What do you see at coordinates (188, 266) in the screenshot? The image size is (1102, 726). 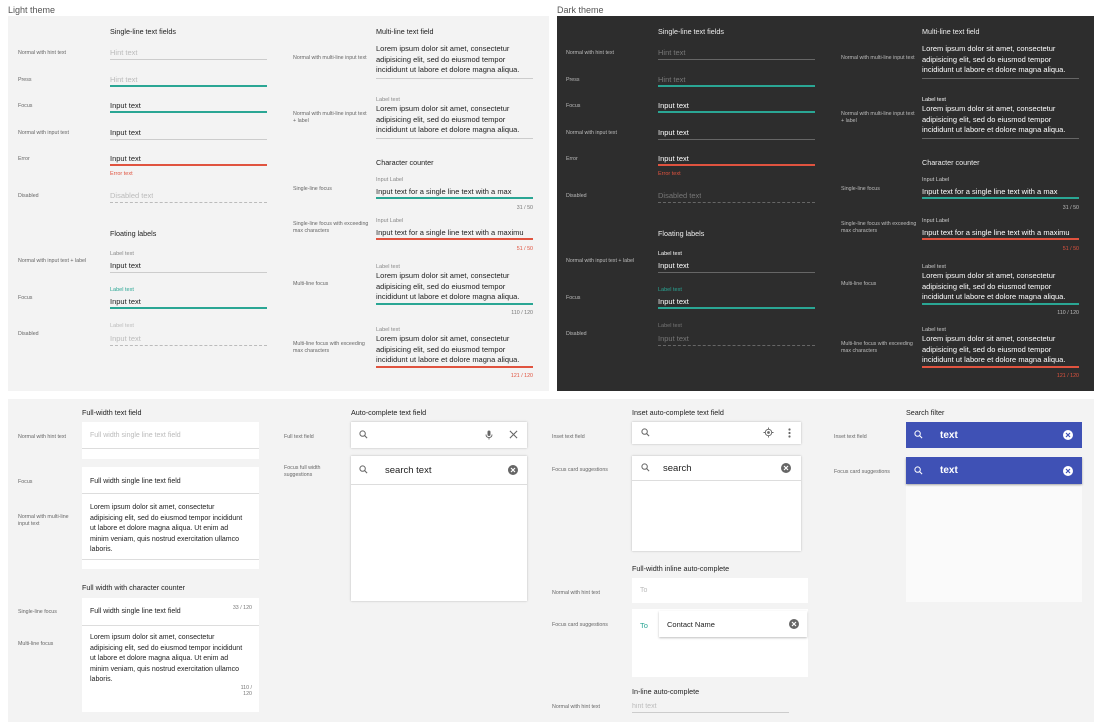 I see `light-float-field: Input text` at bounding box center [188, 266].